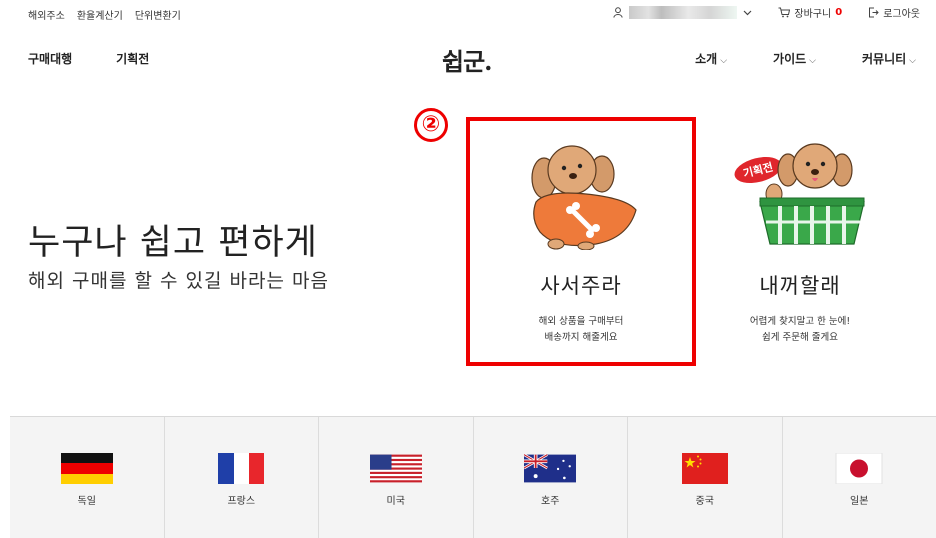 This screenshot has height=538, width=936. Describe the element at coordinates (584, 197) in the screenshot. I see `dog-with-pillow-illustration` at that location.